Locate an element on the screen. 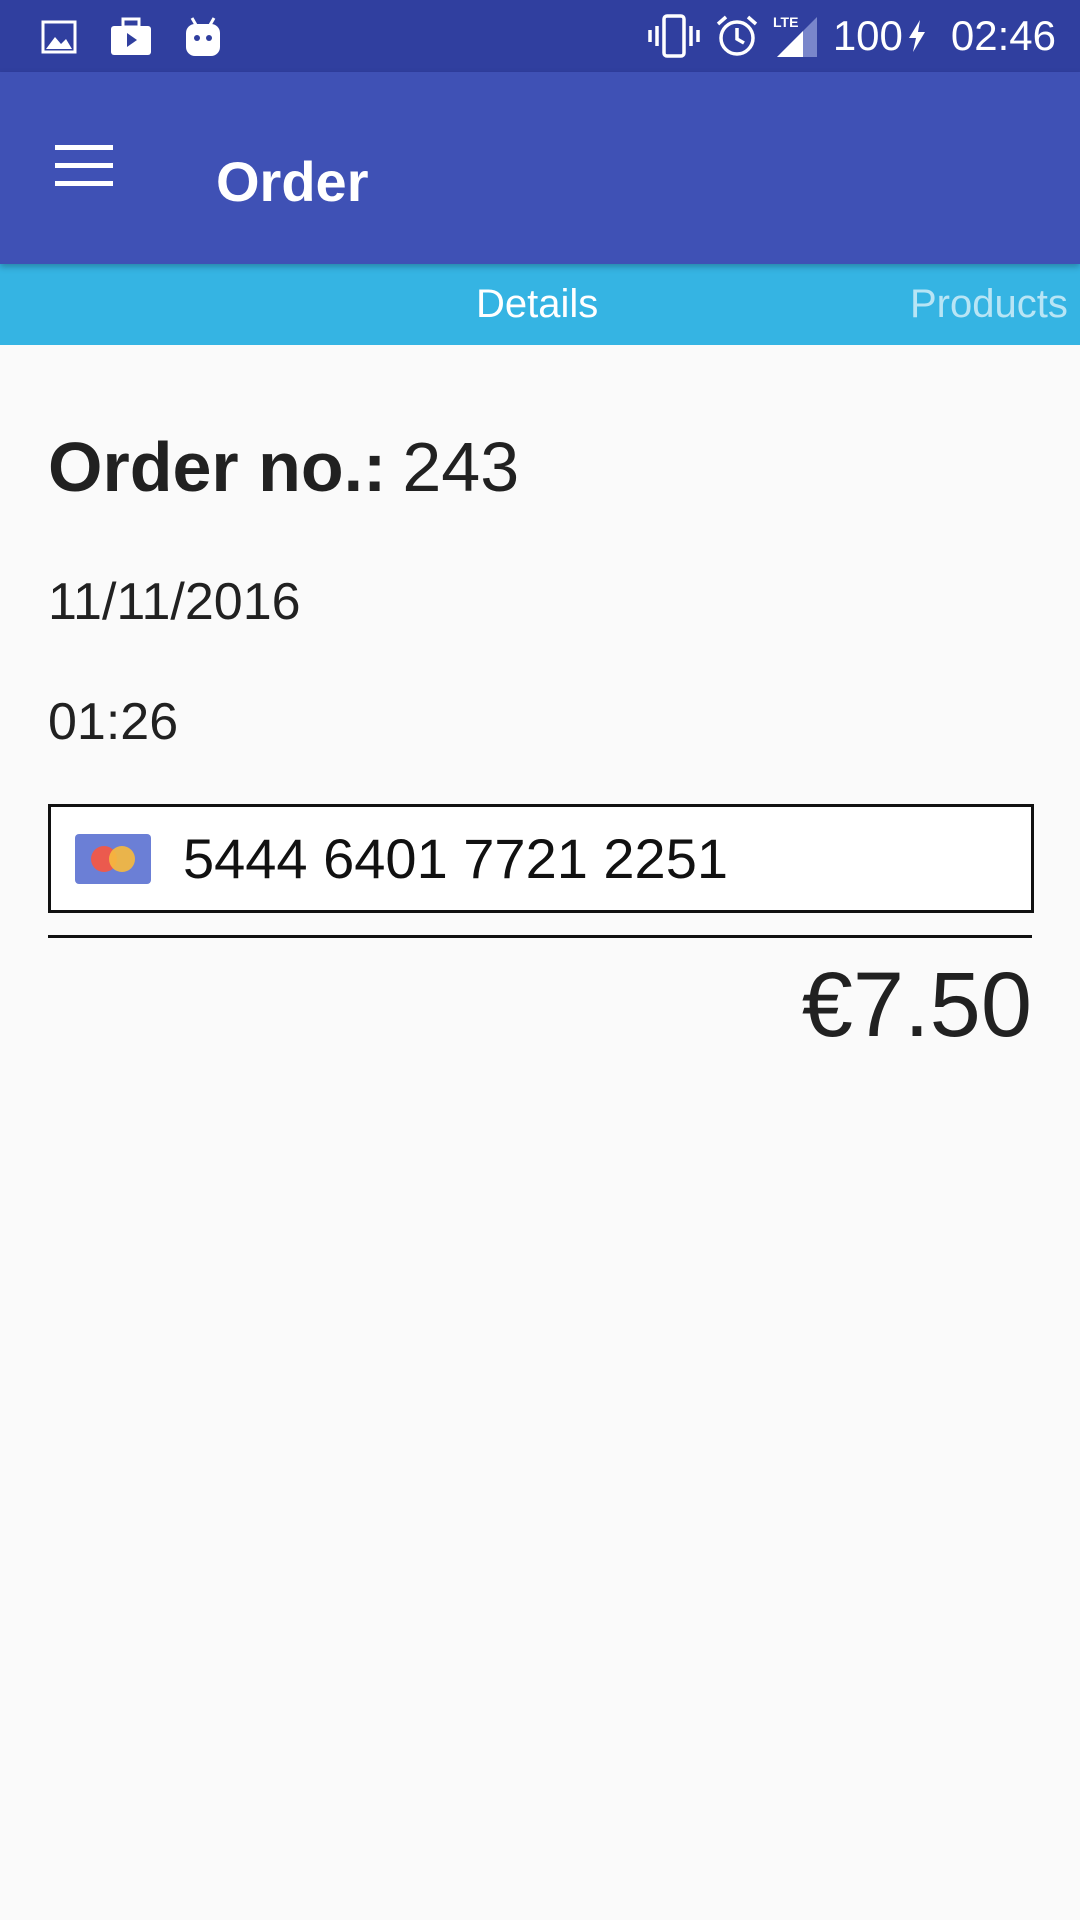  status-time: 02:46 is located at coordinates (1003, 35).